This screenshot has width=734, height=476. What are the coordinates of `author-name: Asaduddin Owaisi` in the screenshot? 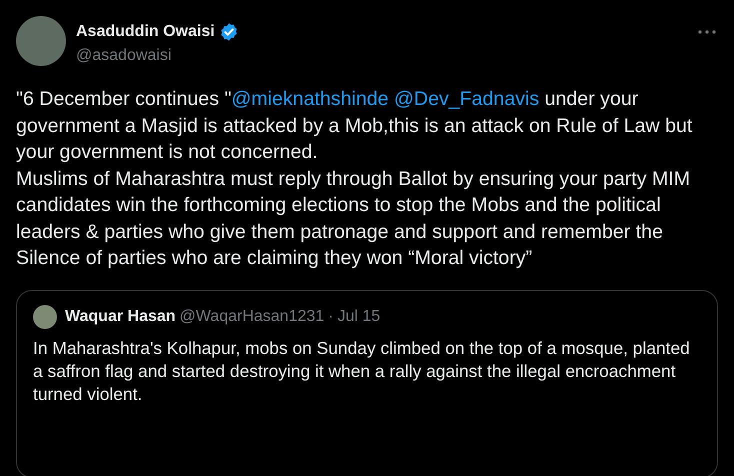 It's located at (145, 32).